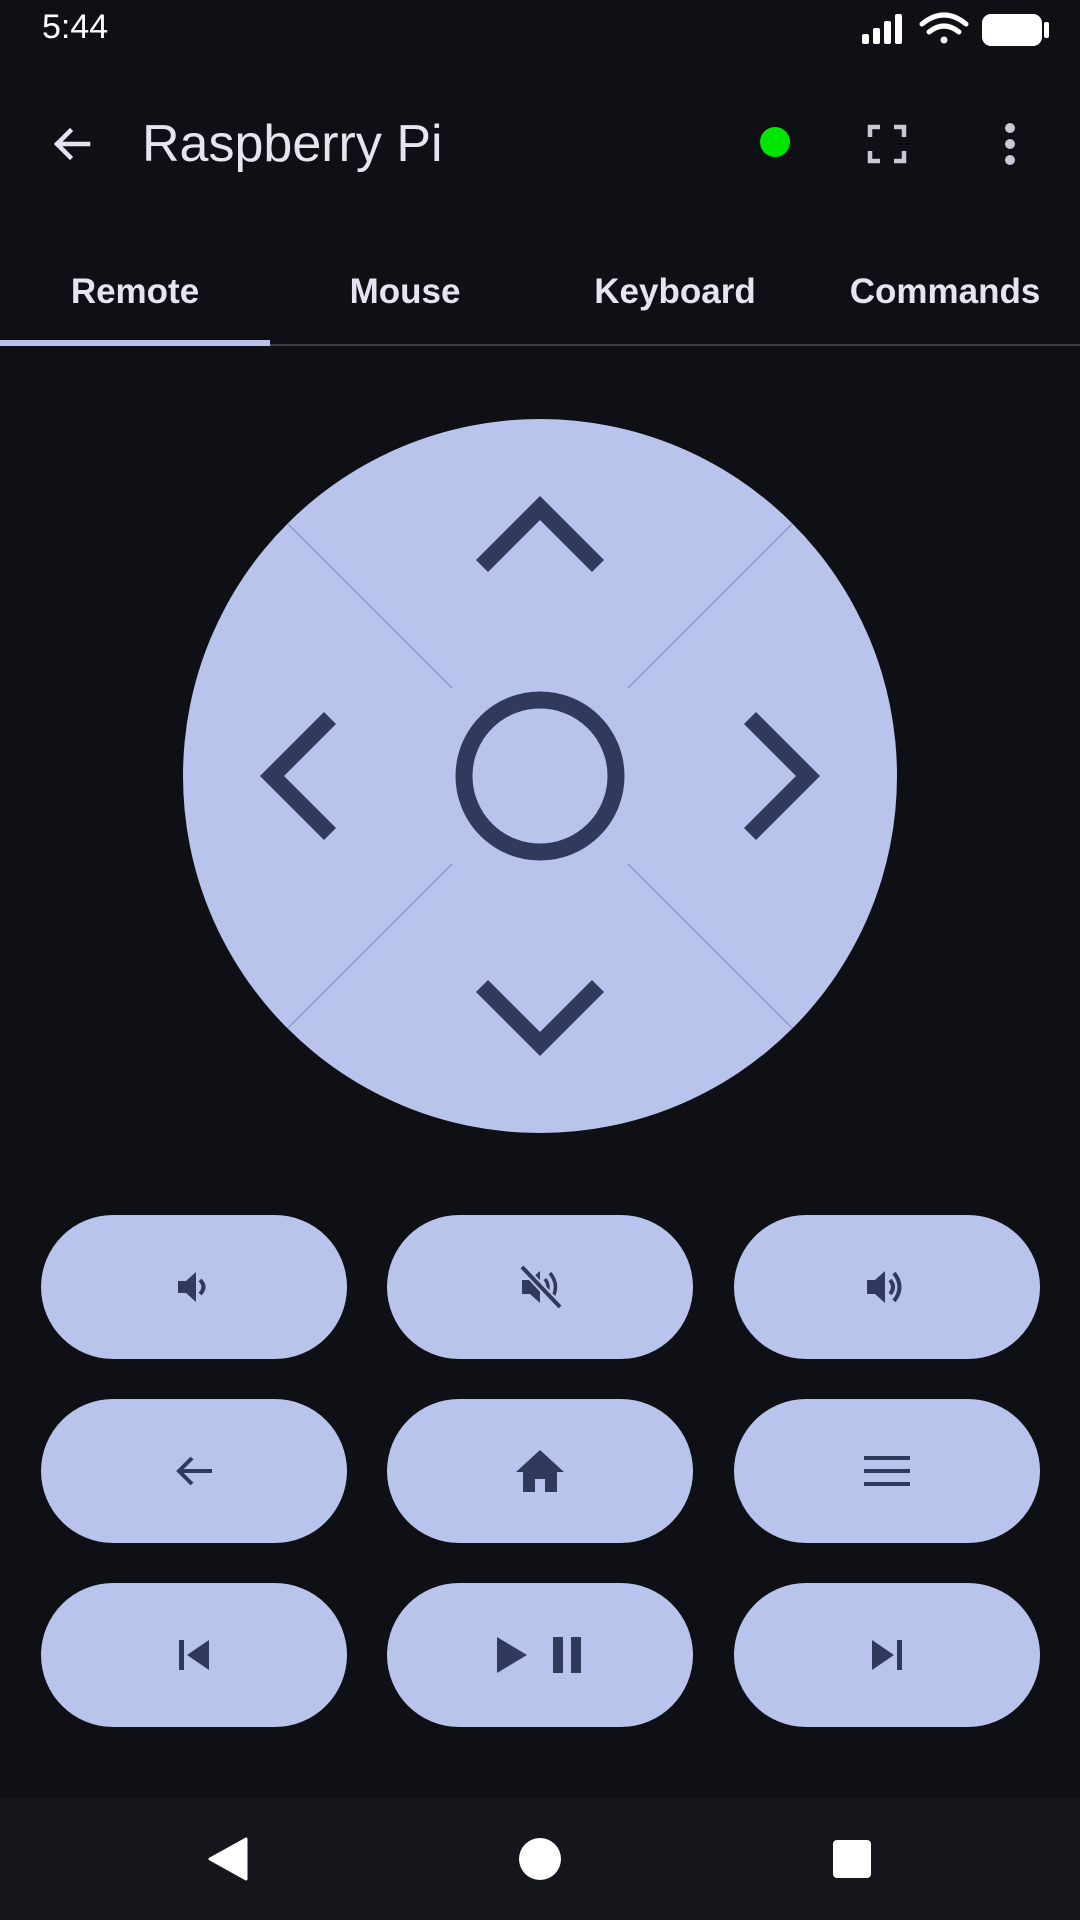  Describe the element at coordinates (884, 1287) in the screenshot. I see `volume-up-icon` at that location.